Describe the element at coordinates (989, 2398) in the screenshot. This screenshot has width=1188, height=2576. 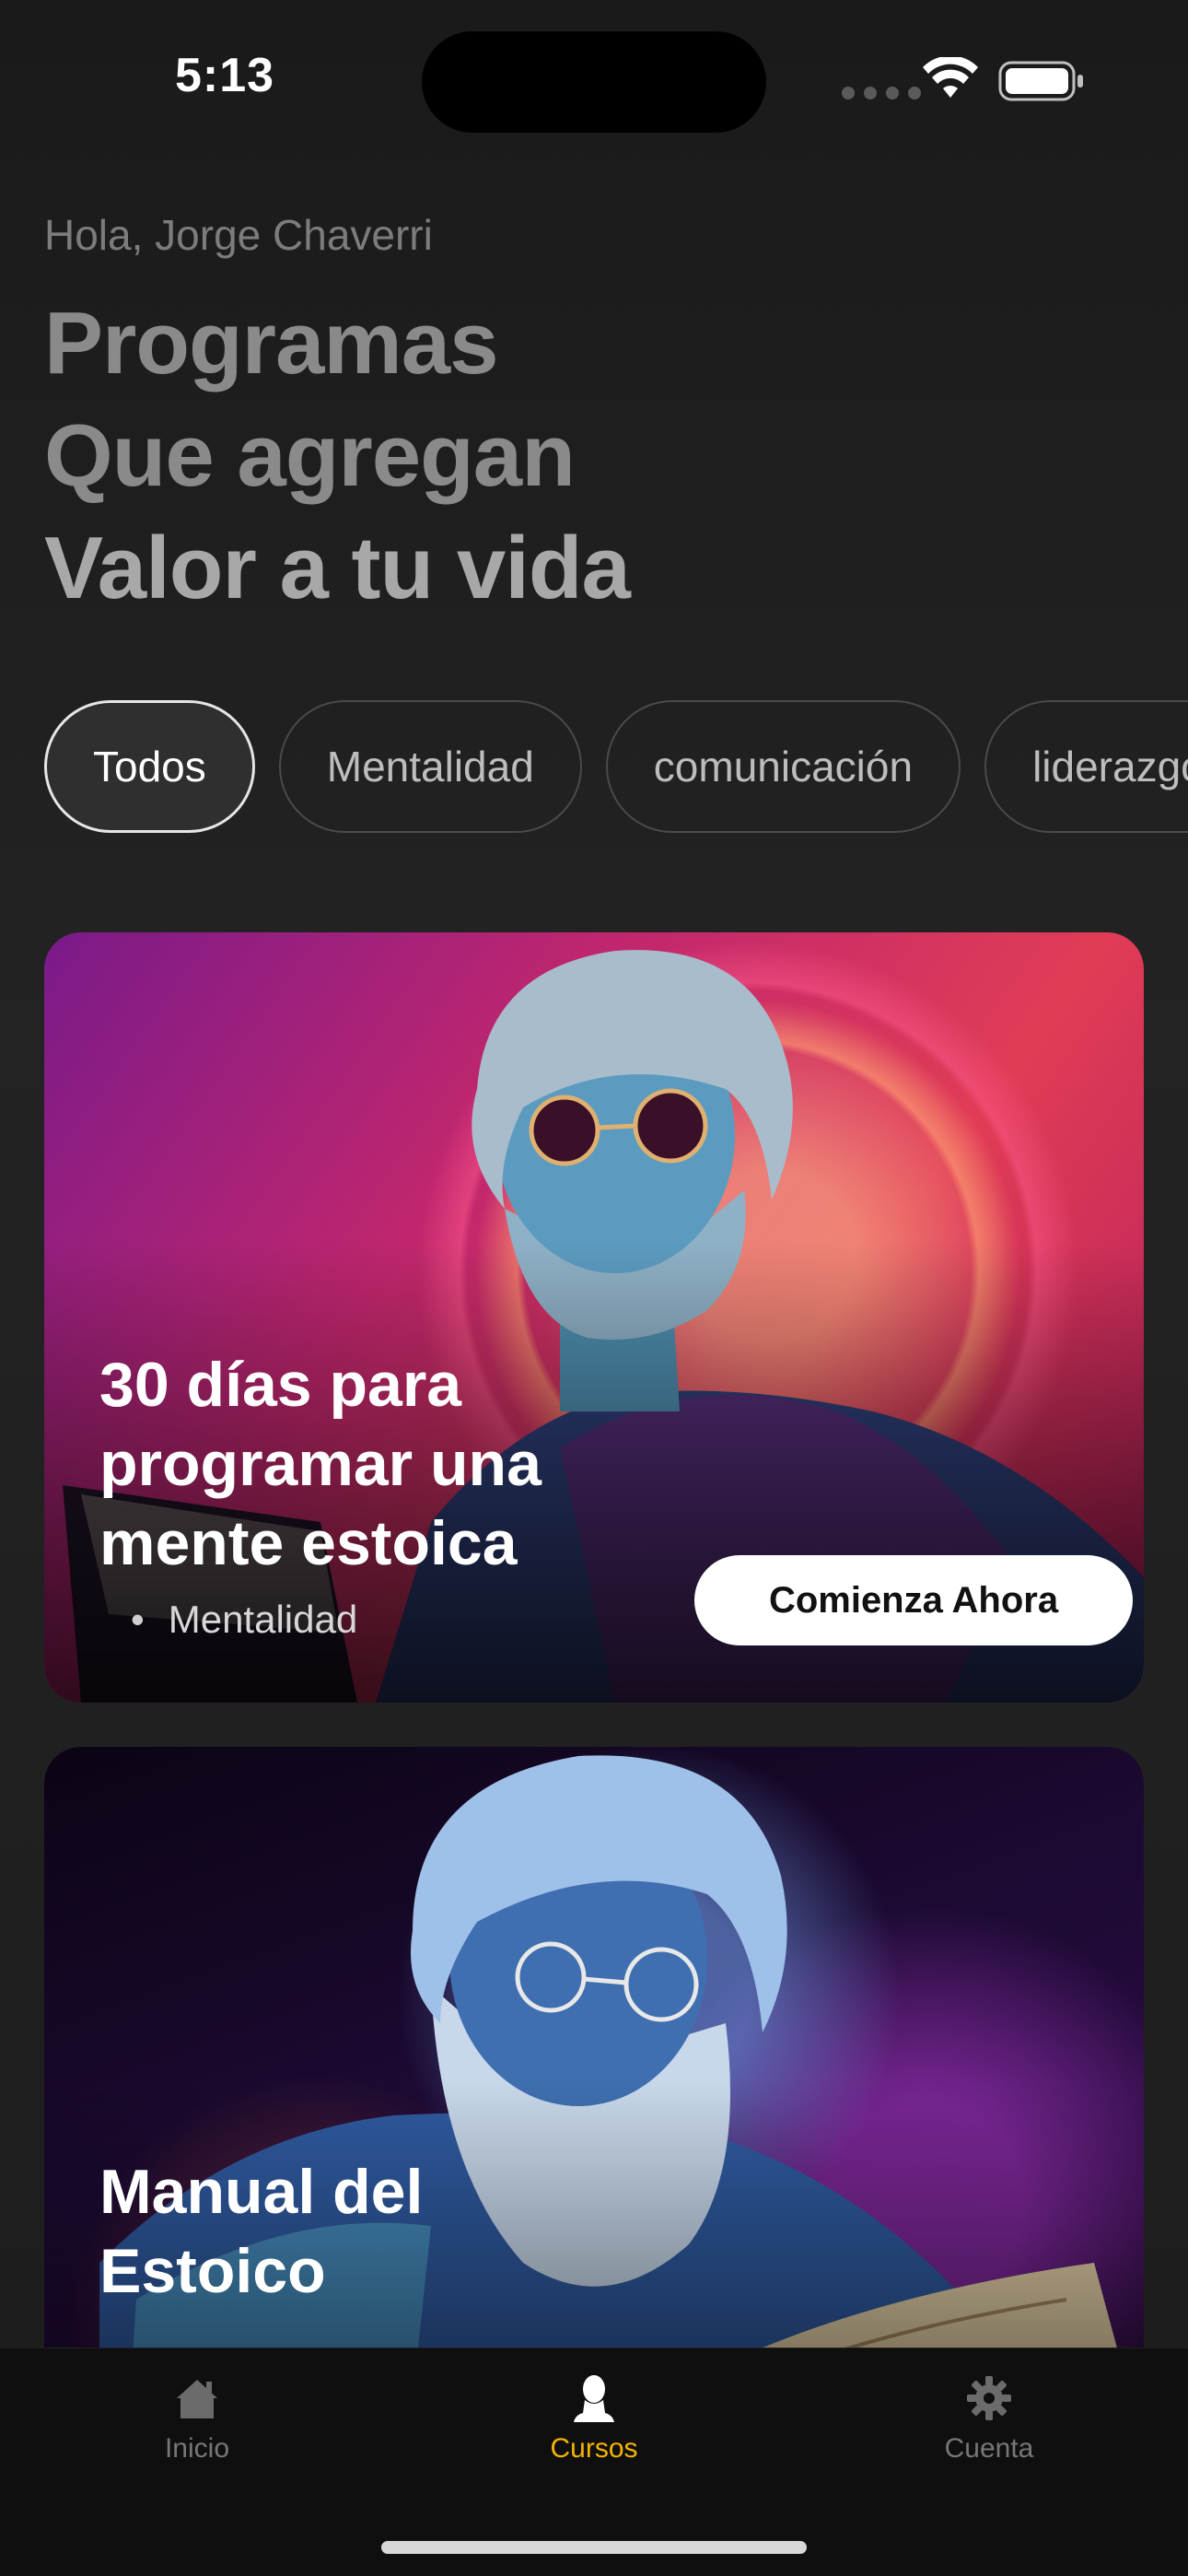
I see `gear-icon` at that location.